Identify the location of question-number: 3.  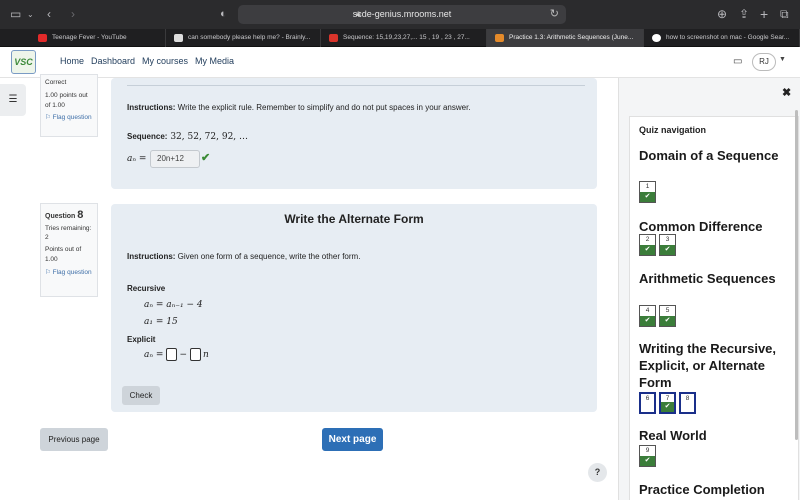
(667, 239).